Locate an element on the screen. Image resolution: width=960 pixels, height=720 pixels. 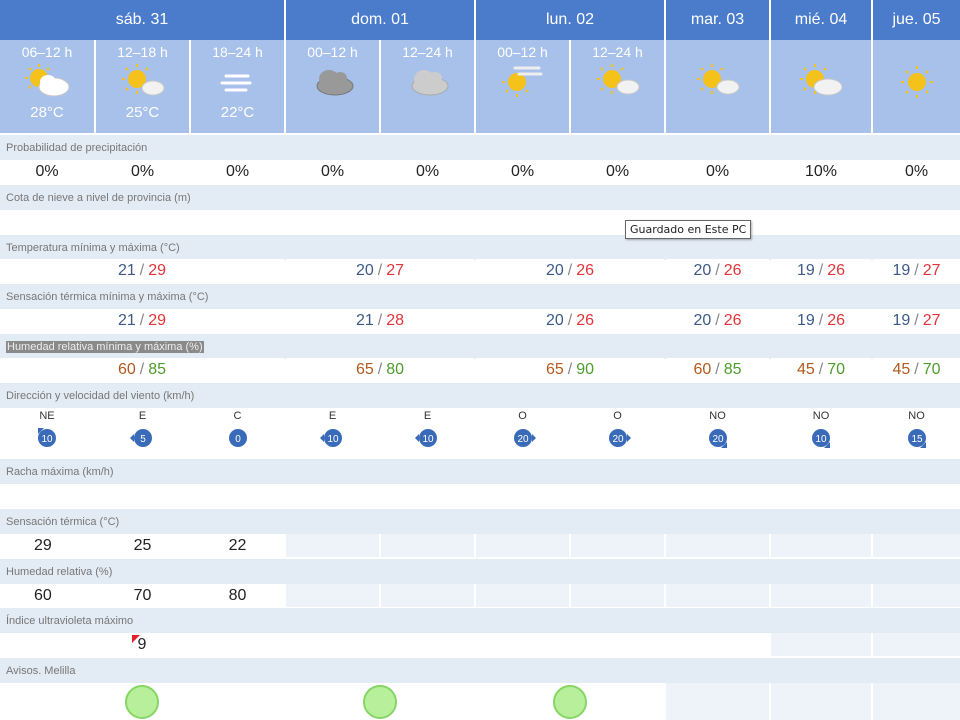
row-label-humidity: Humedad relativa mínima y máxima (%) is located at coordinates (480, 346).